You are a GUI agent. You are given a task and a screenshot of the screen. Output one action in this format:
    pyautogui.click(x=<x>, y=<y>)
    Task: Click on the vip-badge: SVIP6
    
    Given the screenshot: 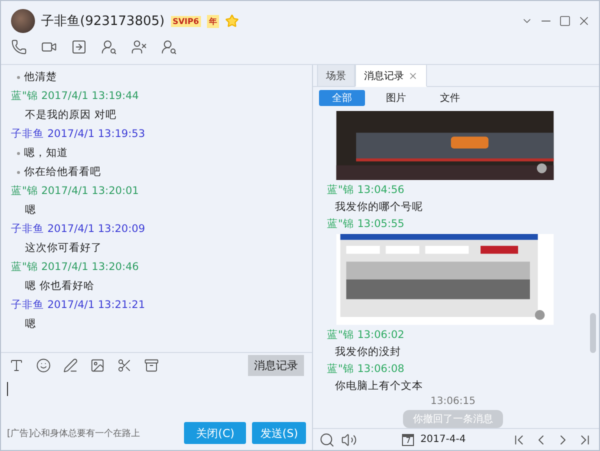 What is the action you would take?
    pyautogui.click(x=185, y=21)
    